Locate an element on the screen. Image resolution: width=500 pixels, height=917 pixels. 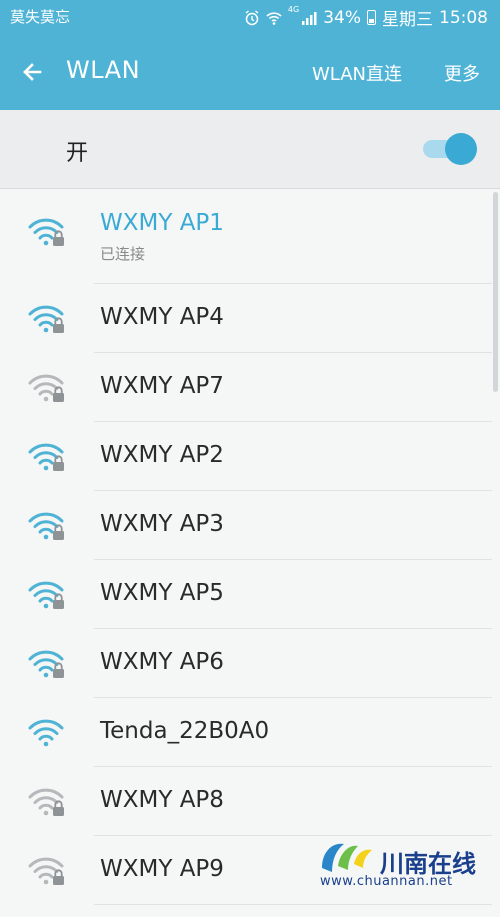
network-item: WXMY AP5 is located at coordinates (250, 594).